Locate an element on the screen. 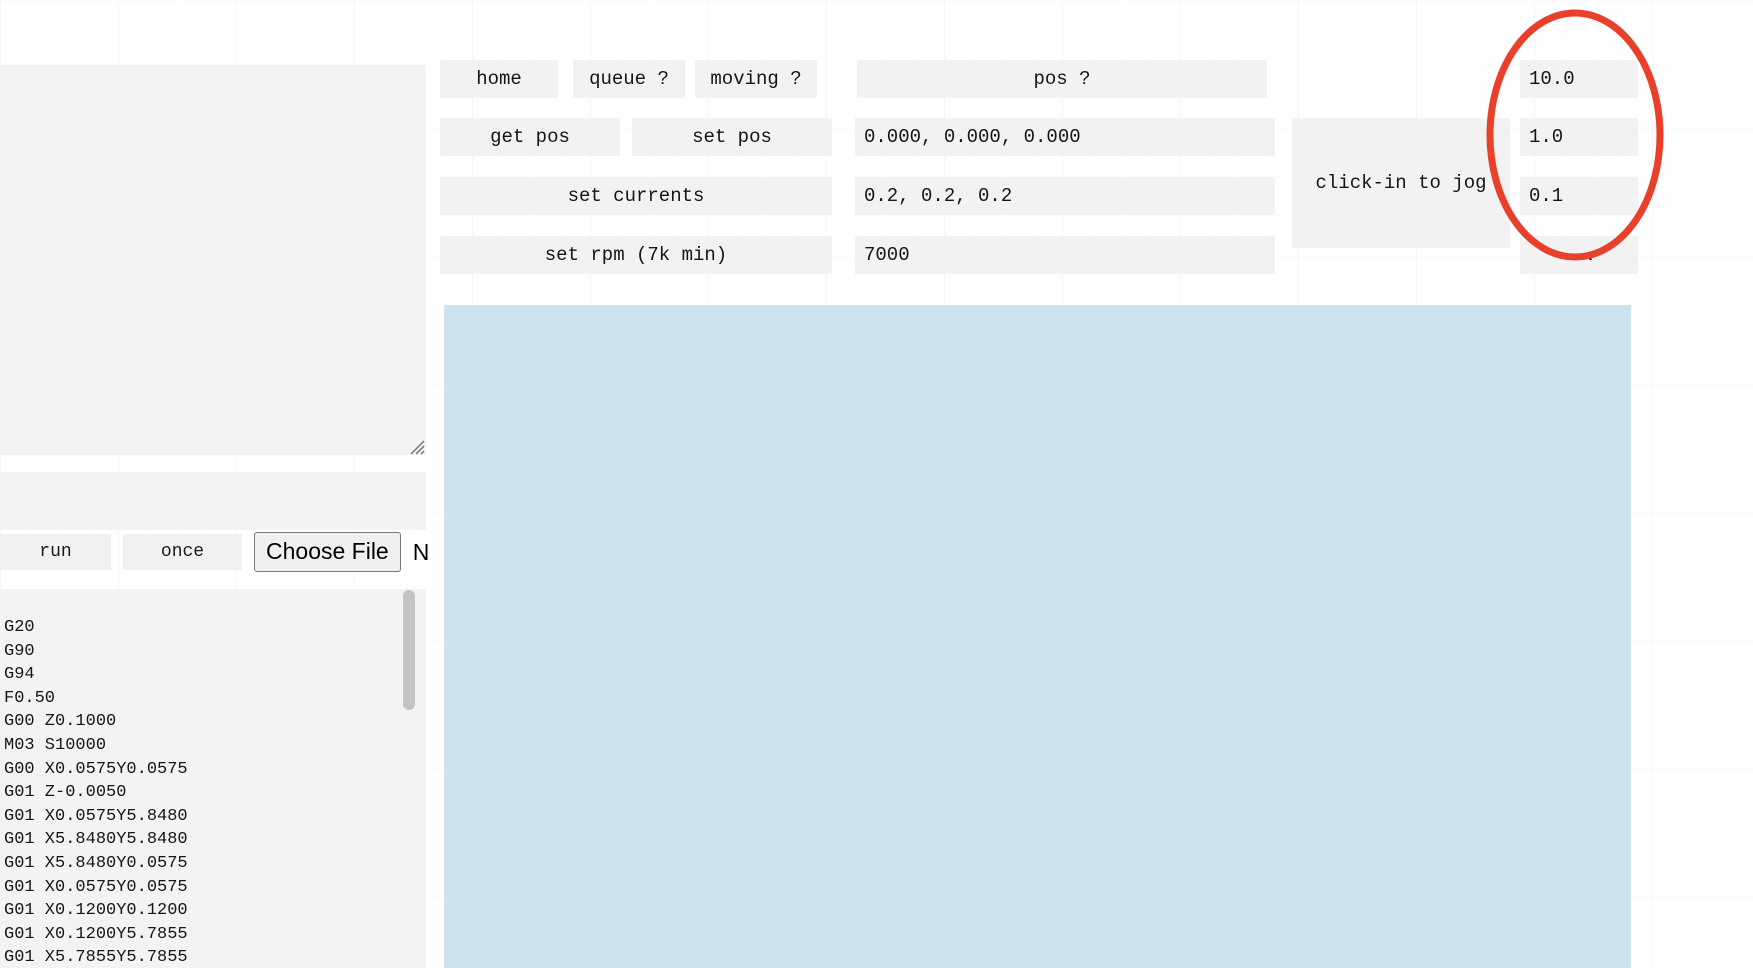 This screenshot has height=968, width=1753. console-footer-strip is located at coordinates (213, 501).